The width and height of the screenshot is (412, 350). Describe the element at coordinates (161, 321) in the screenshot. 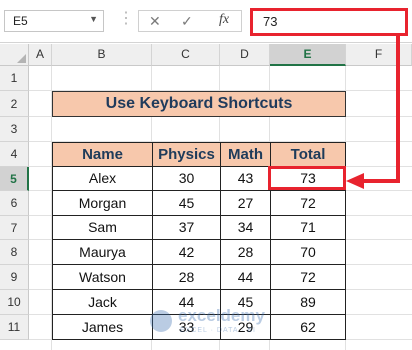

I see `exceldemy-logo-icon` at that location.